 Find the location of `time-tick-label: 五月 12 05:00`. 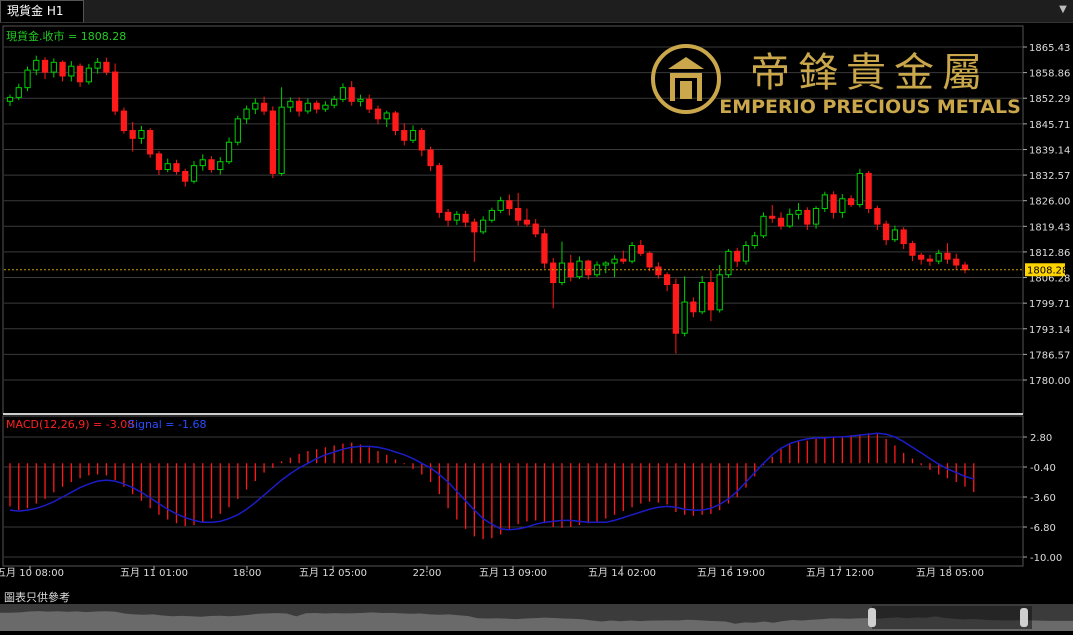

time-tick-label: 五月 12 05:00 is located at coordinates (333, 573).